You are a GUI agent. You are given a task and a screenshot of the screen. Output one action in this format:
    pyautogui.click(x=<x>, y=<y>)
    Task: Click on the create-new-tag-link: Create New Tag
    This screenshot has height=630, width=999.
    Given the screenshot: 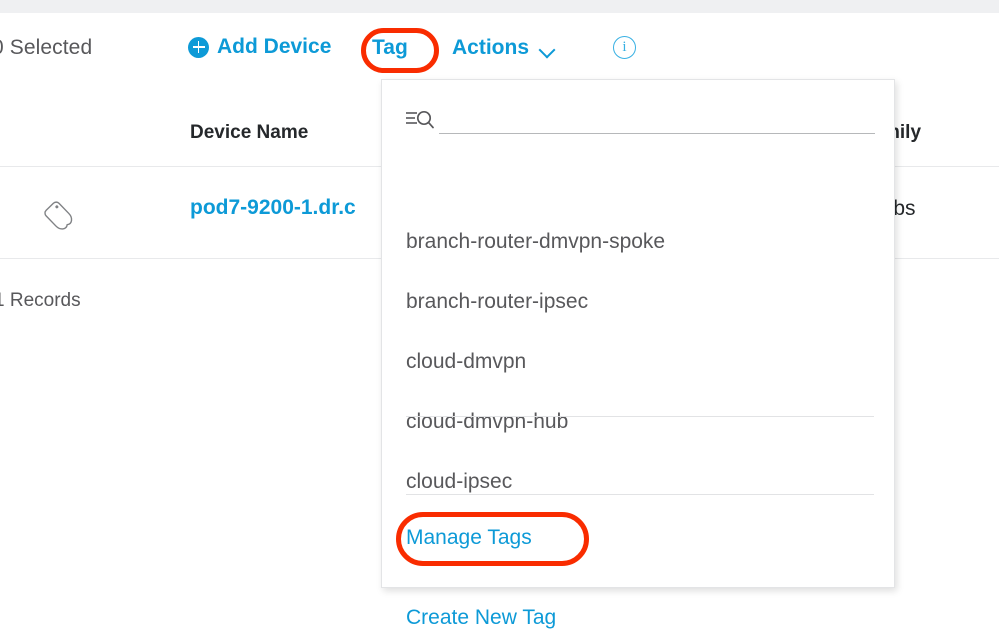 What is the action you would take?
    pyautogui.click(x=481, y=618)
    